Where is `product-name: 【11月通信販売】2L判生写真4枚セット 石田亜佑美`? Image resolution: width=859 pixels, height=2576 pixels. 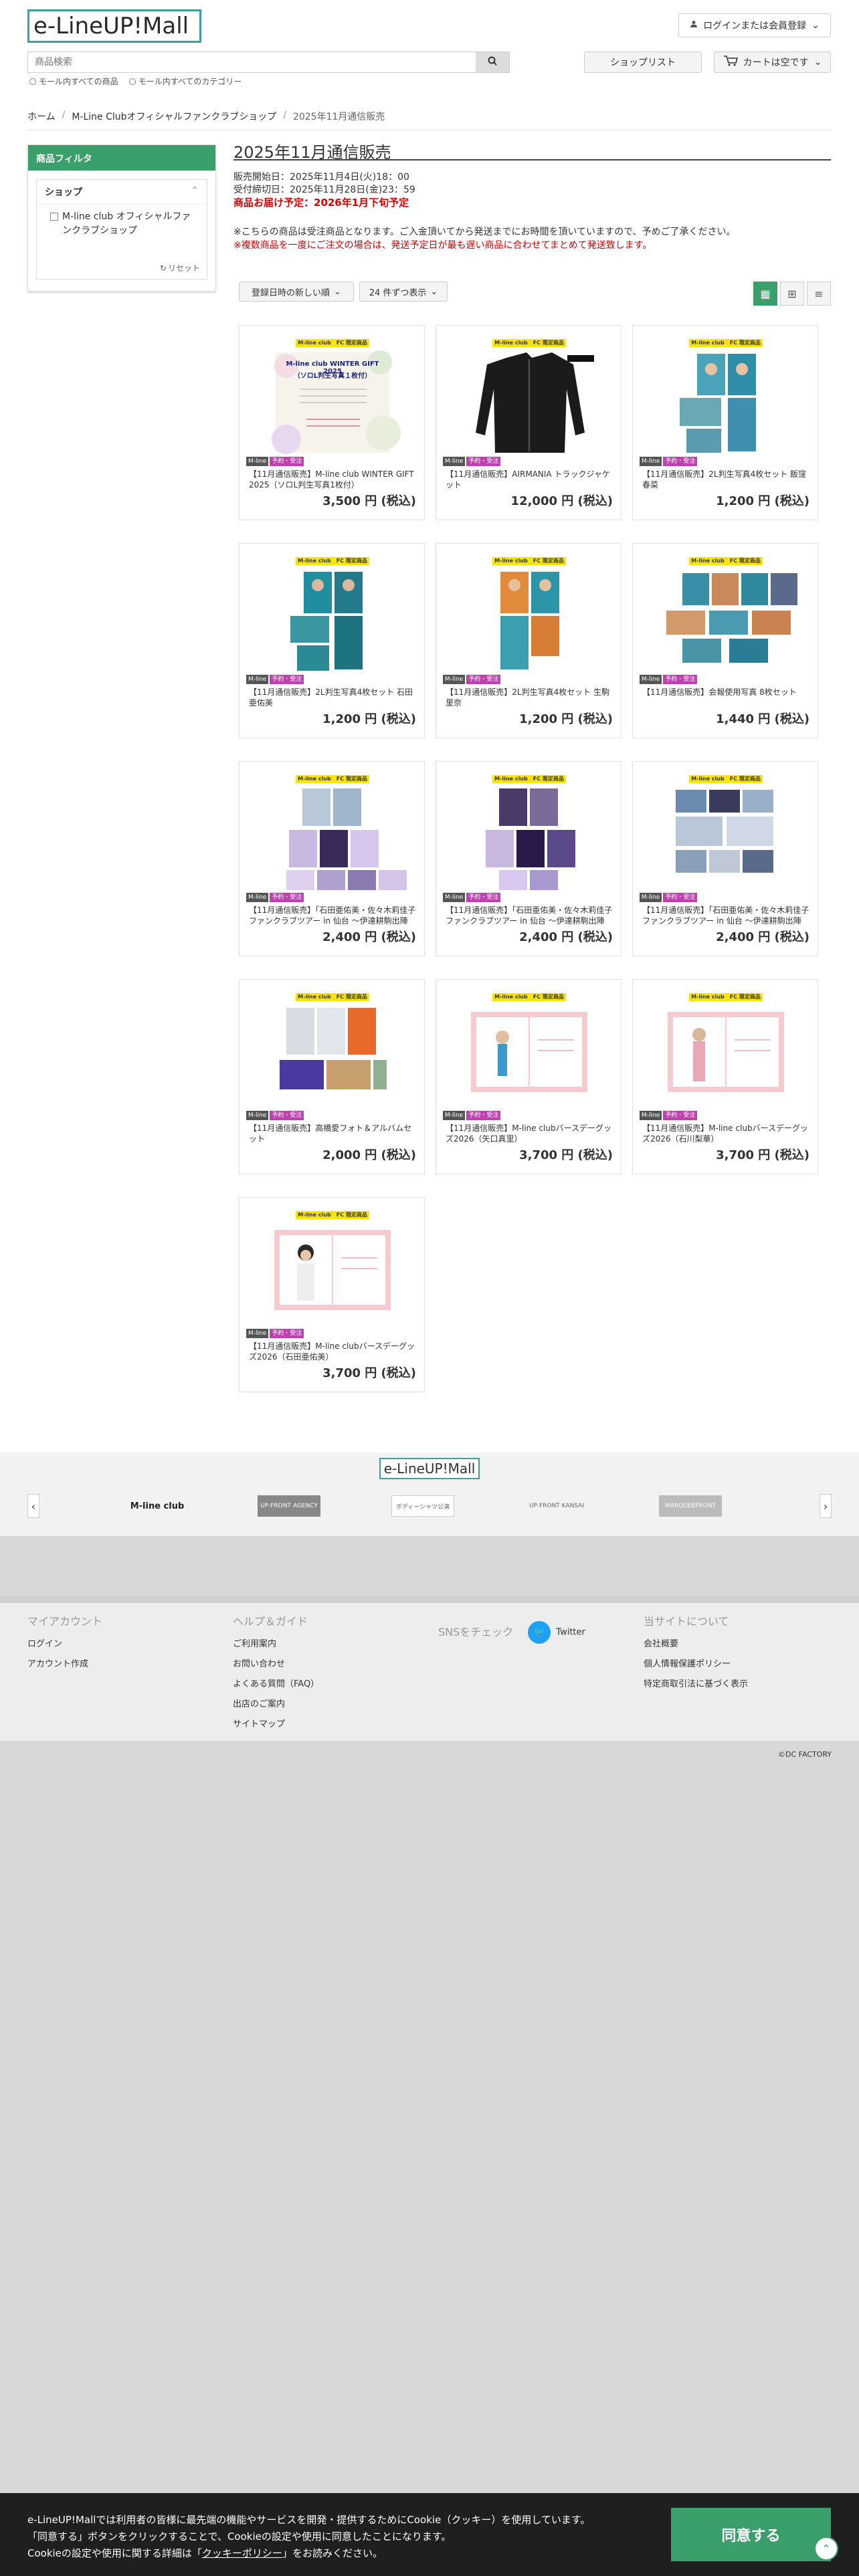
product-name: 【11月通信販売】2L判生写真4枚セット 石田亜佑美 is located at coordinates (332, 698).